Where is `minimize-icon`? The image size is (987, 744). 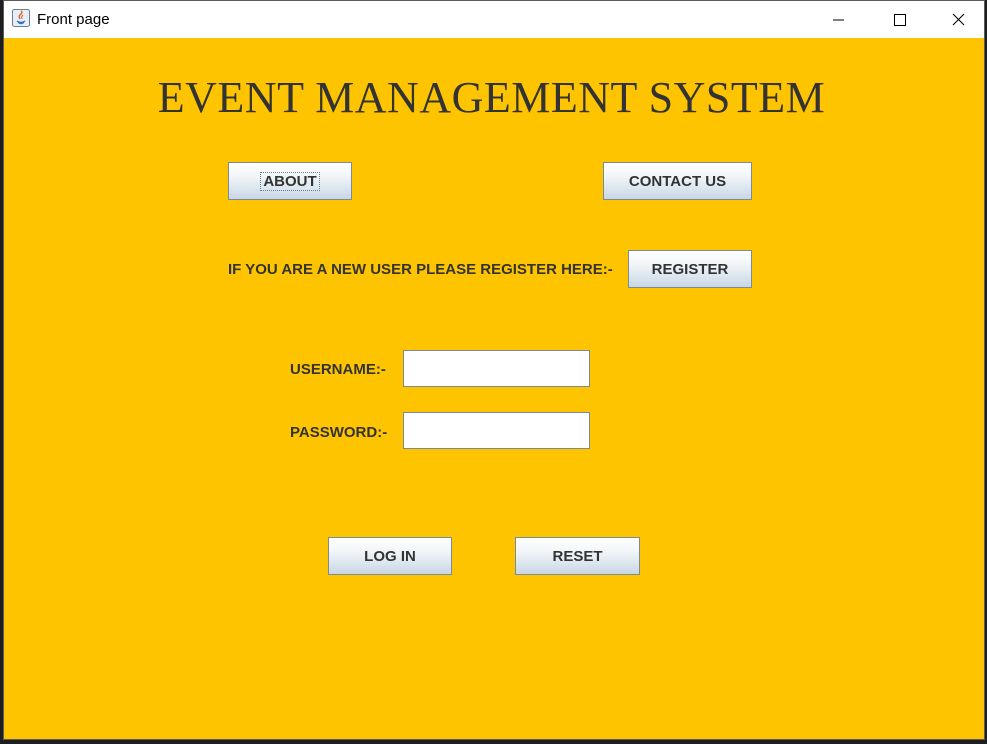 minimize-icon is located at coordinates (838, 20).